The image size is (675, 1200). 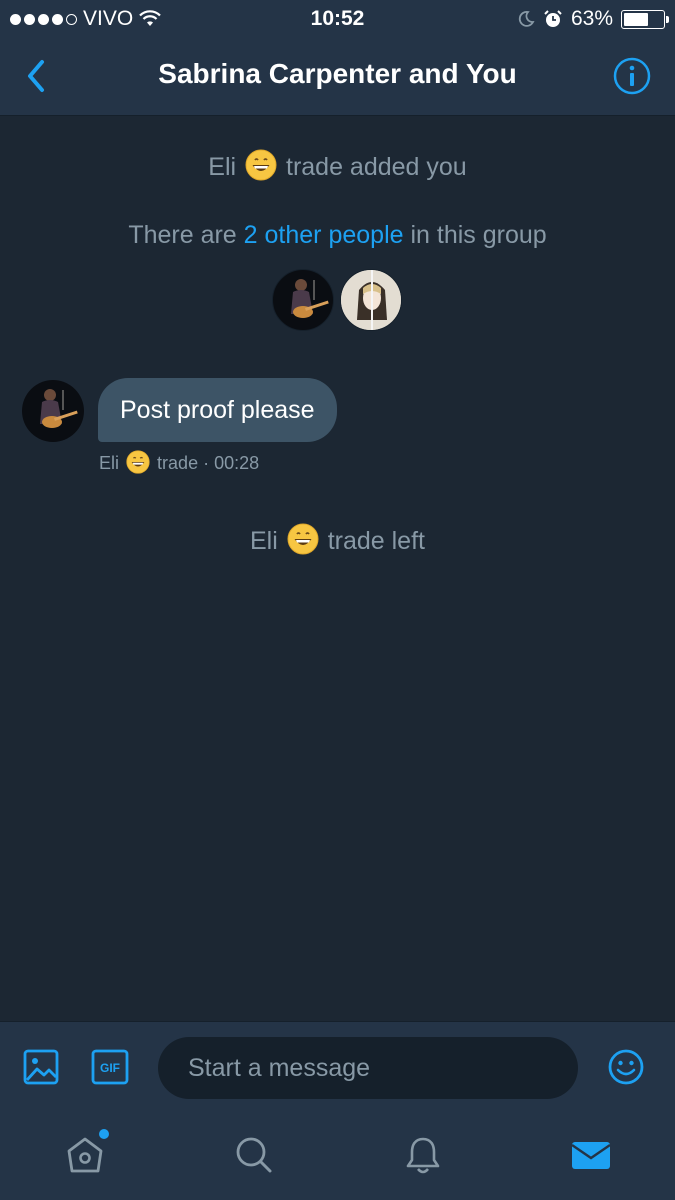 I want to click on notifications-tab, so click(x=423, y=1155).